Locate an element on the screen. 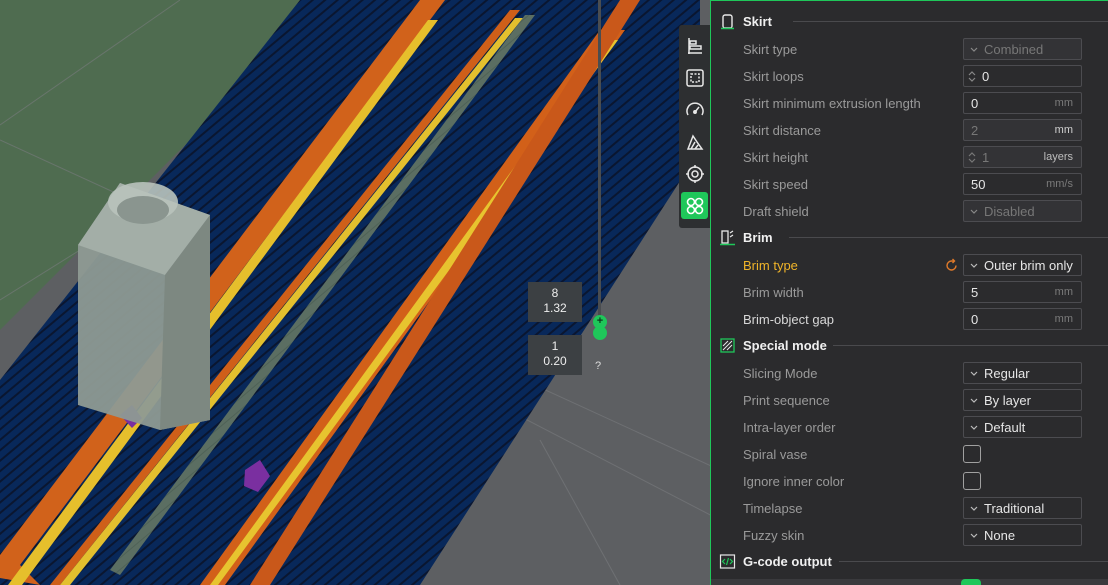  seam-painting-button is located at coordinates (694, 173).